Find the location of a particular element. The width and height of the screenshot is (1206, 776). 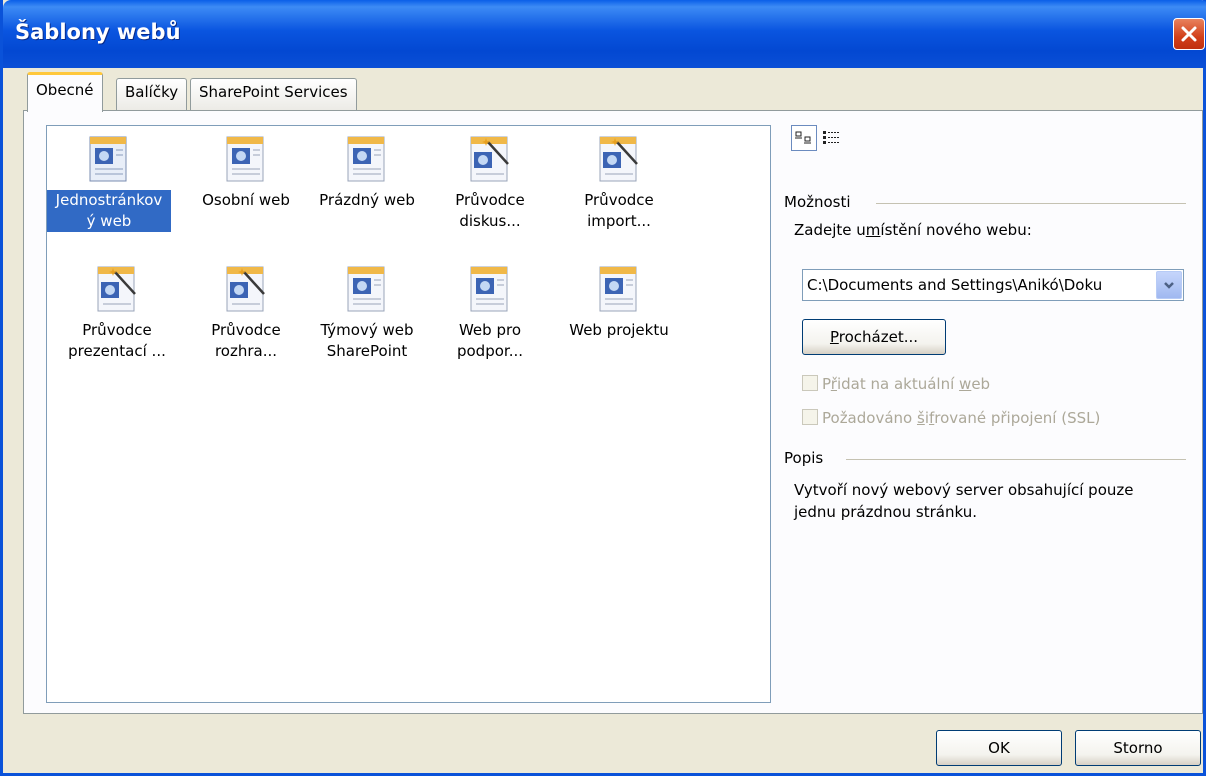

template-label: Osobní web is located at coordinates (246, 200).